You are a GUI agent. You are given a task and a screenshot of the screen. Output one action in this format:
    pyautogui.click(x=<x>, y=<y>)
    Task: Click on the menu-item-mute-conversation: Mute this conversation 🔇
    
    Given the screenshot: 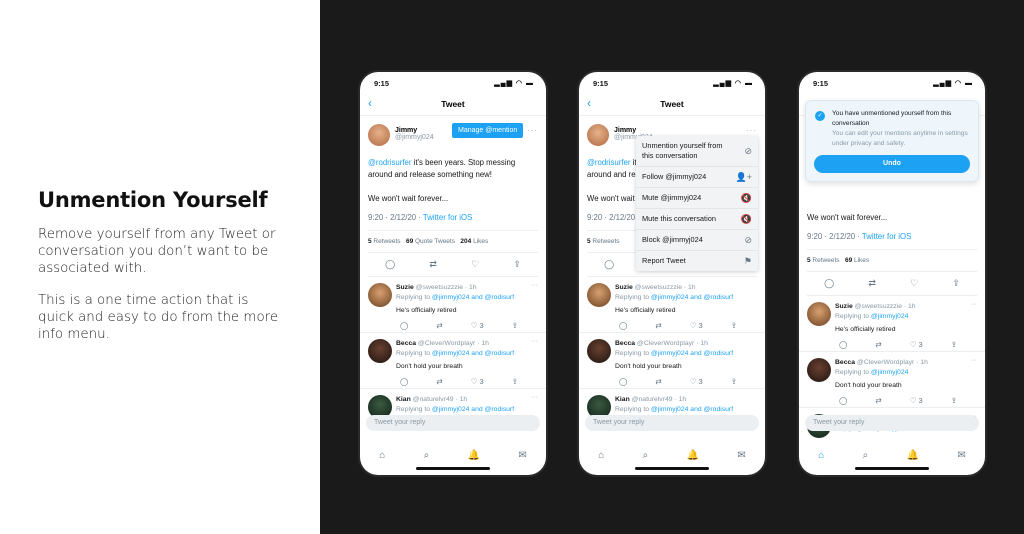 What is the action you would take?
    pyautogui.click(x=697, y=219)
    